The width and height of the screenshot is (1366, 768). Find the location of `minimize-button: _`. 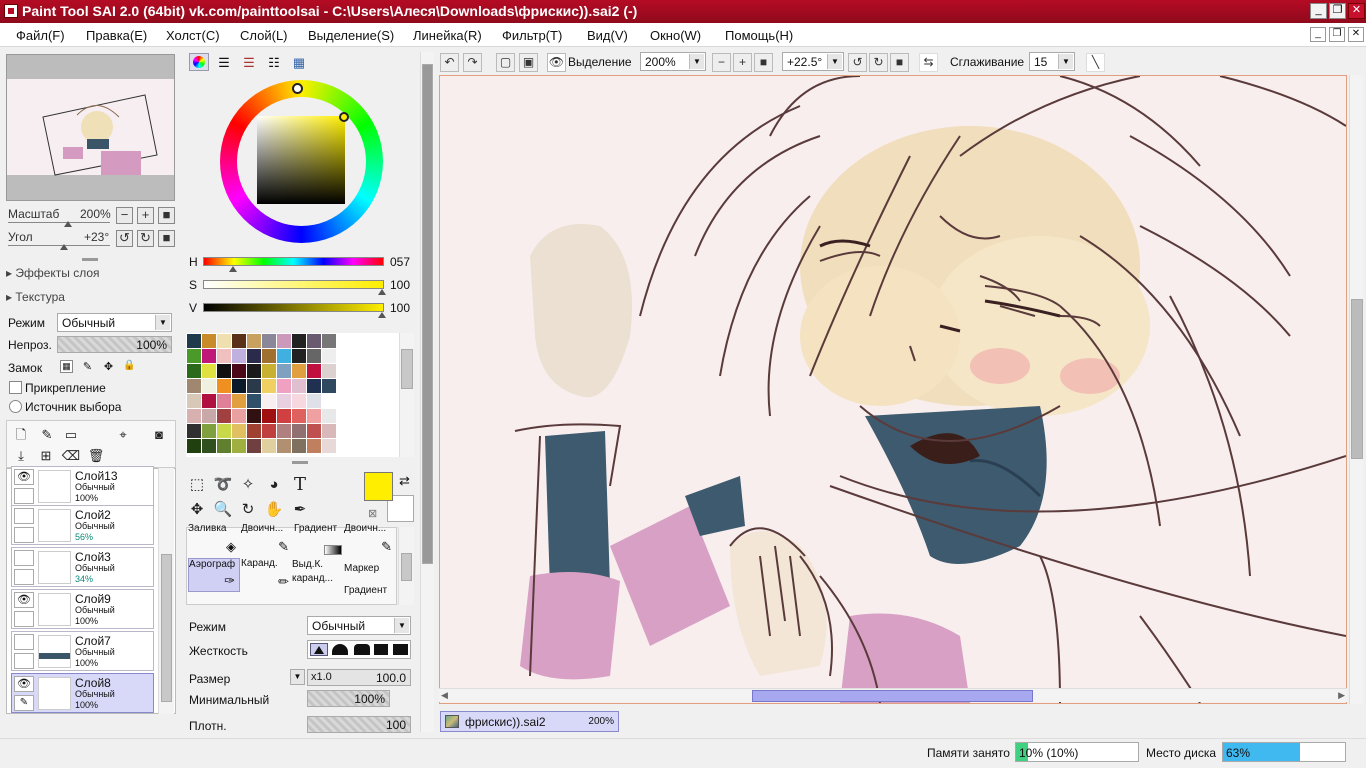

minimize-button: _ is located at coordinates (1318, 11).